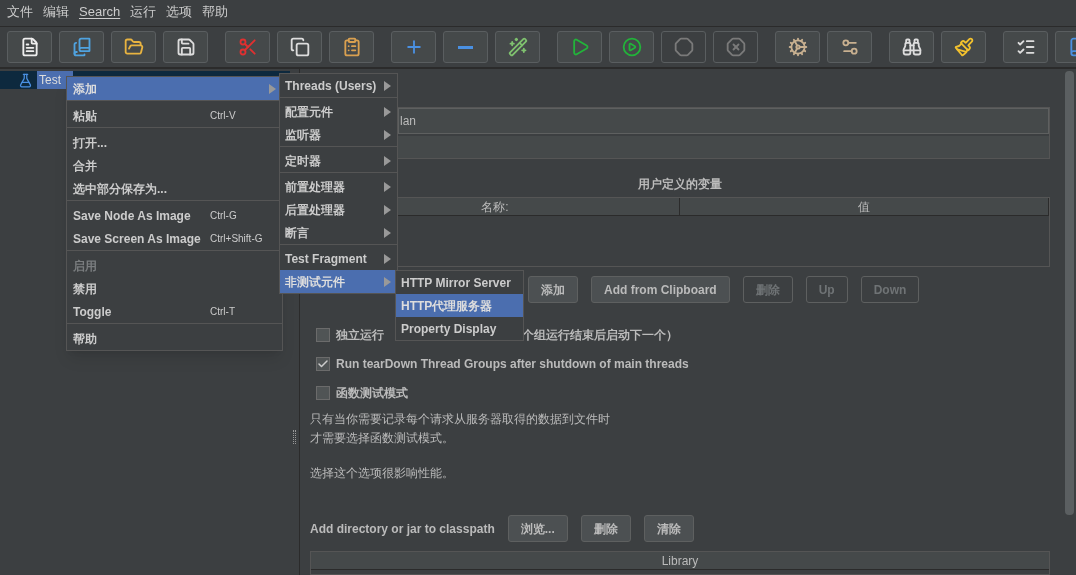 This screenshot has width=1076, height=575. Describe the element at coordinates (460, 419) in the screenshot. I see `note-text: 只有当你需要记录每个请求从服务器取得的数据到文件时` at that location.